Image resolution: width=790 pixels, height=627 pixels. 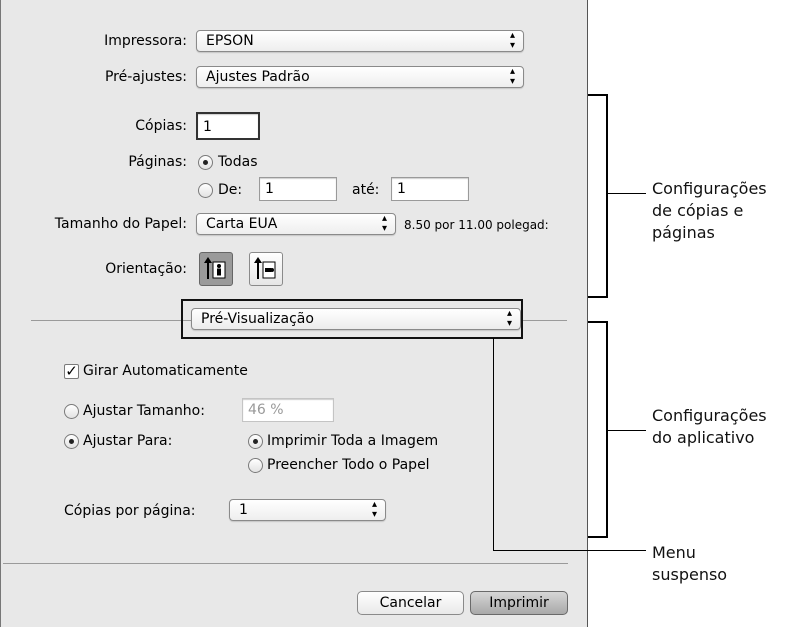 I want to click on pages-all-radio, so click(x=205, y=162).